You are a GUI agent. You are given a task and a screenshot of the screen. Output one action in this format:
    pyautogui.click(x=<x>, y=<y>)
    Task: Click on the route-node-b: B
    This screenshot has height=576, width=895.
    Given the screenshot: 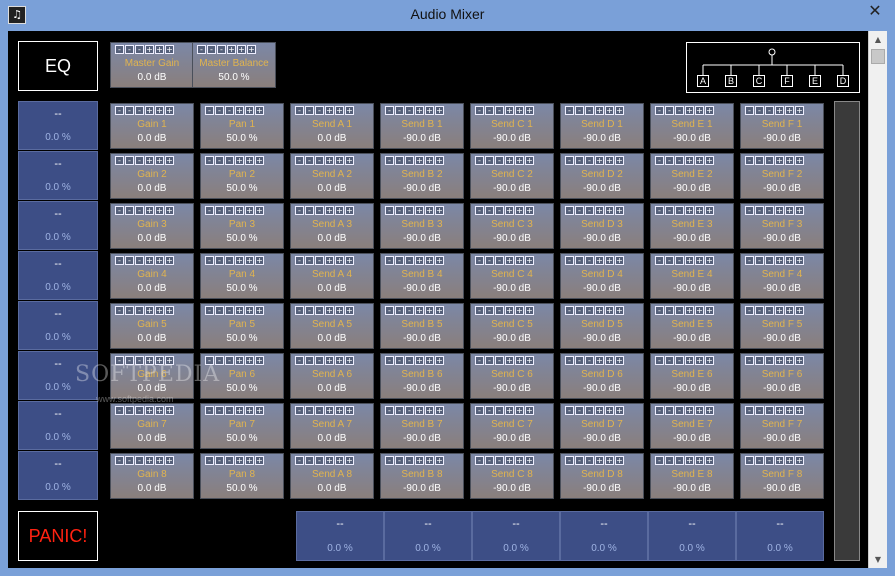 What is the action you would take?
    pyautogui.click(x=731, y=81)
    